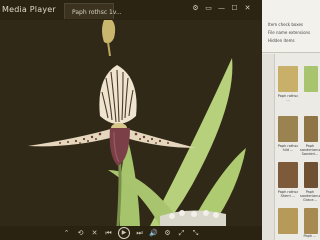  Describe the element at coordinates (131, 233) in the screenshot. I see `playback-controls: ⌃ ⟲ ✕ ⏮ ▶ ⏭ 🔊 ⚙ ⤢ ⤡` at that location.